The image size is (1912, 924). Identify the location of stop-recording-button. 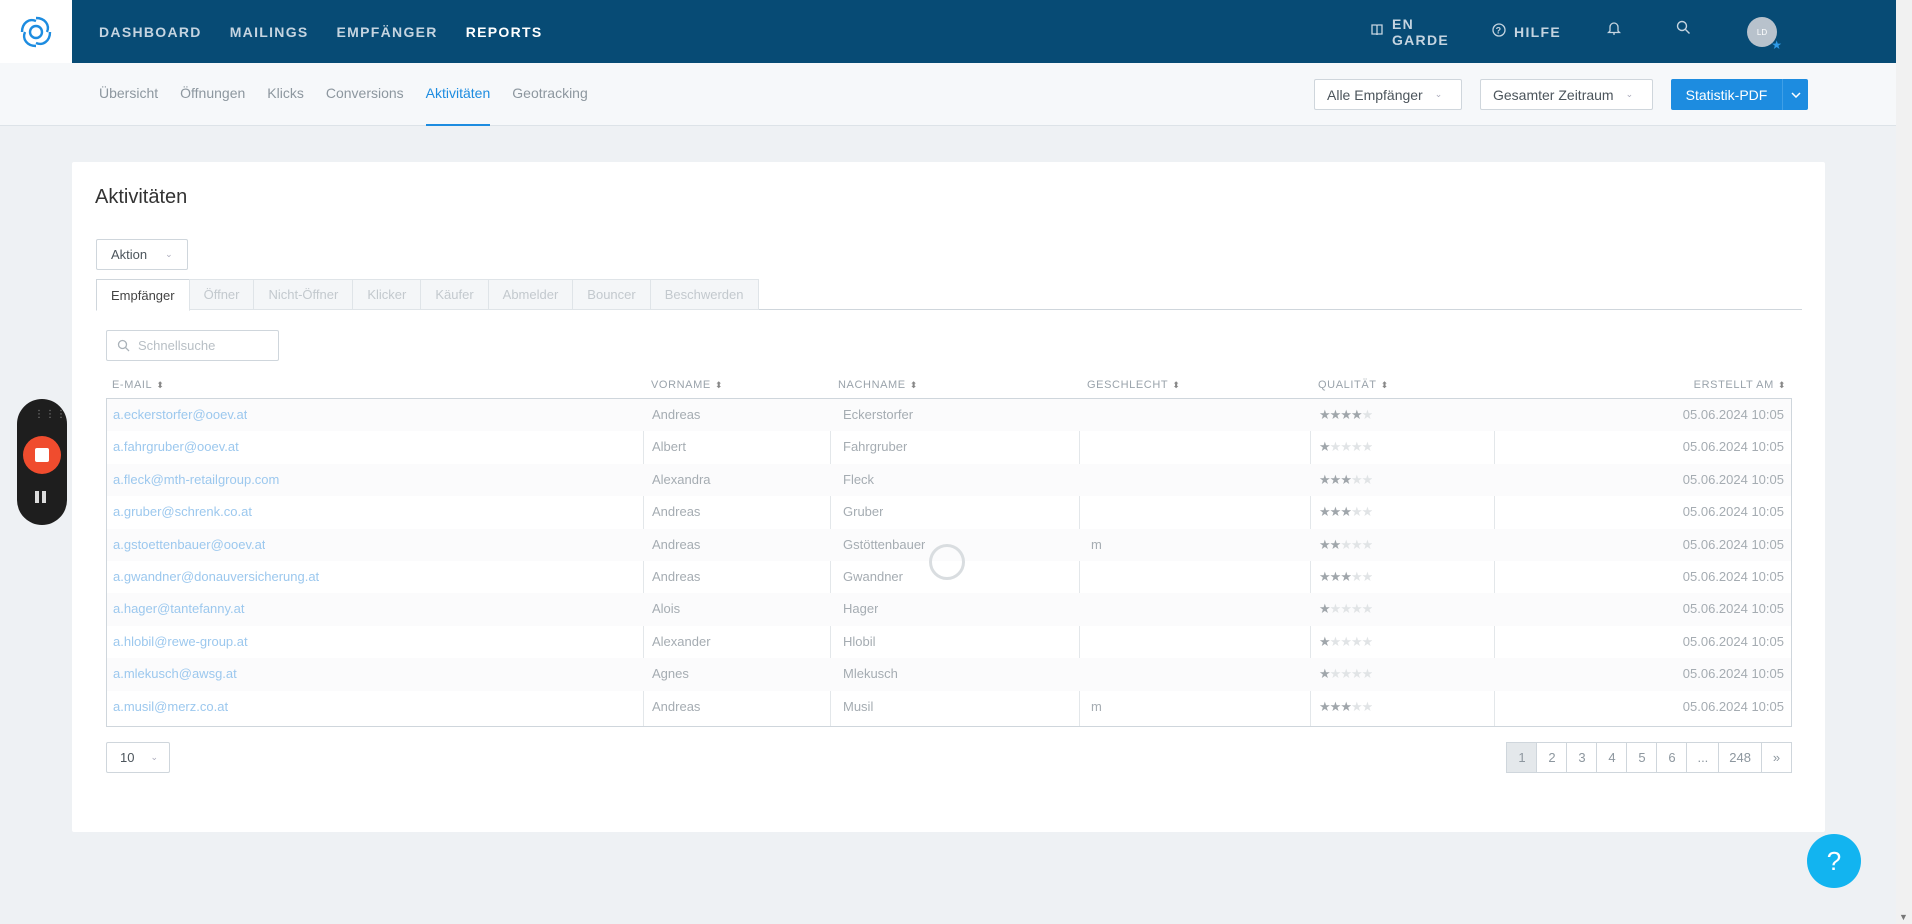
(42, 455).